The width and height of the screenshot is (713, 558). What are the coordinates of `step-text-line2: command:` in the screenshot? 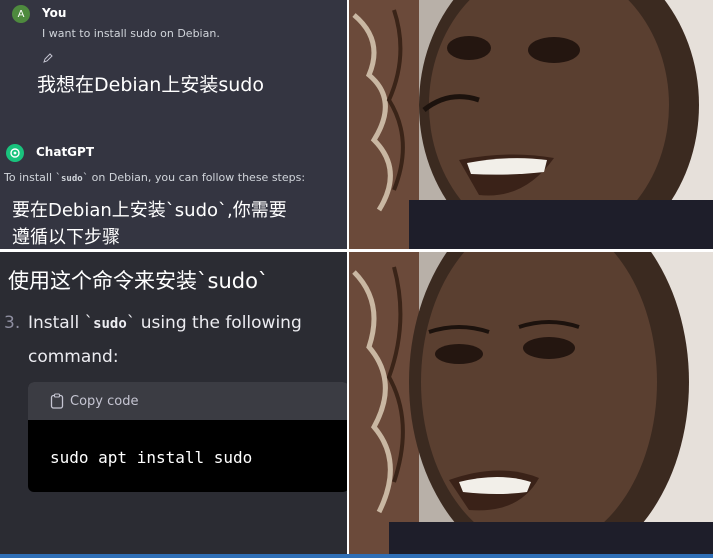 It's located at (73, 357).